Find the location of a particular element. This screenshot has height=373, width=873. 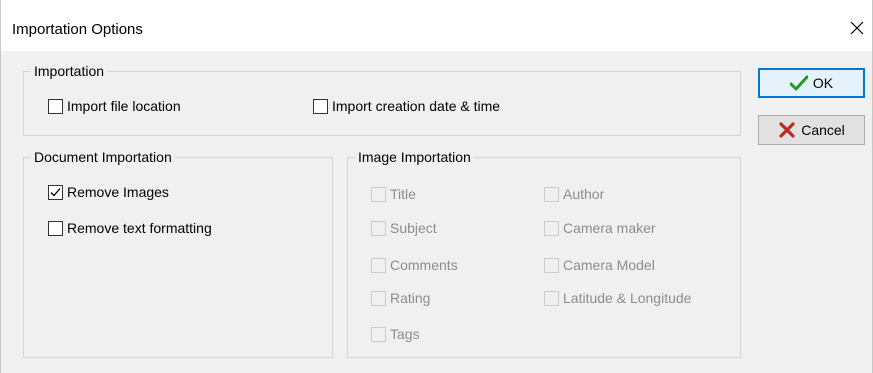

remove-images-checkbox: Remove Images is located at coordinates (108, 192).